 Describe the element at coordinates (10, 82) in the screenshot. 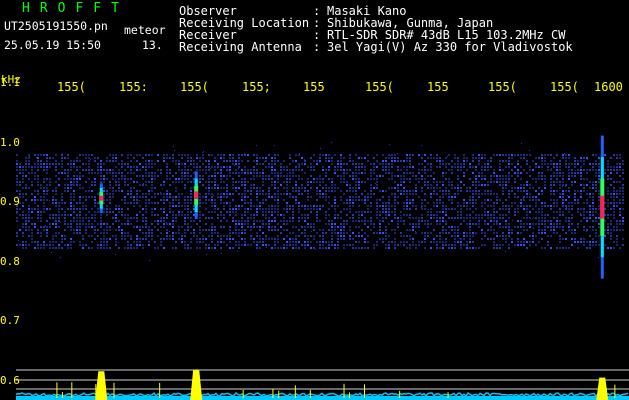

I see `y-tick-label: 1.1` at that location.